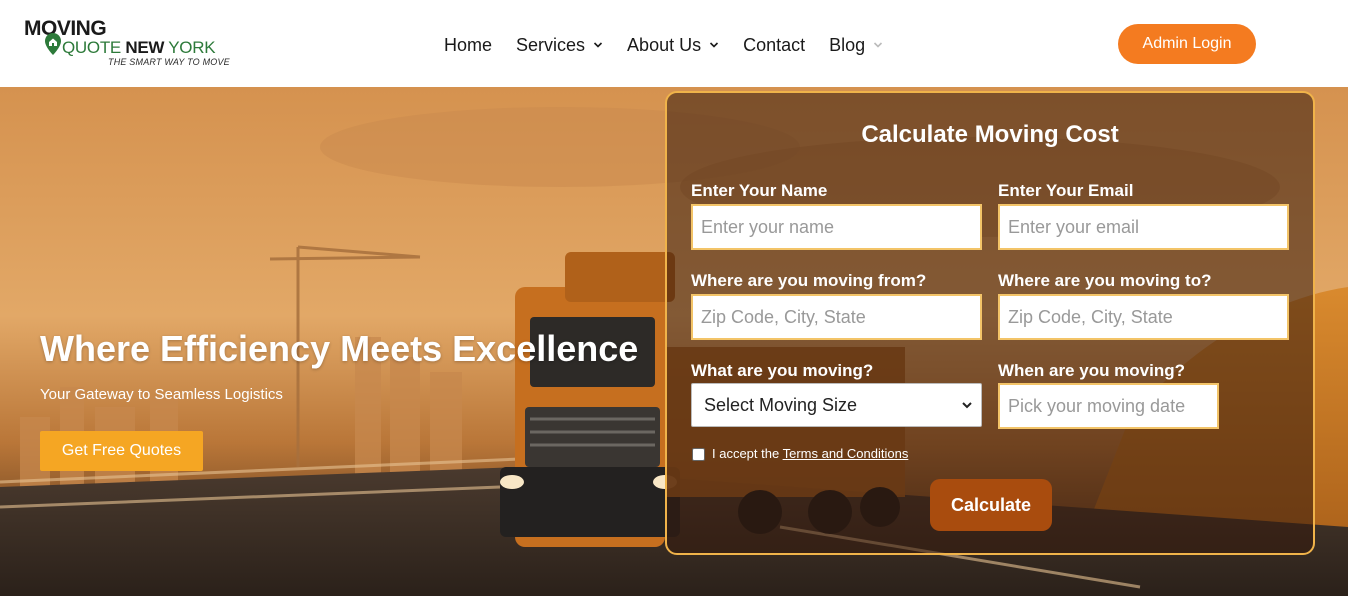 The height and width of the screenshot is (596, 1348). Describe the element at coordinates (836, 317) in the screenshot. I see `moving-from-field: Zip Code, City, State` at that location.